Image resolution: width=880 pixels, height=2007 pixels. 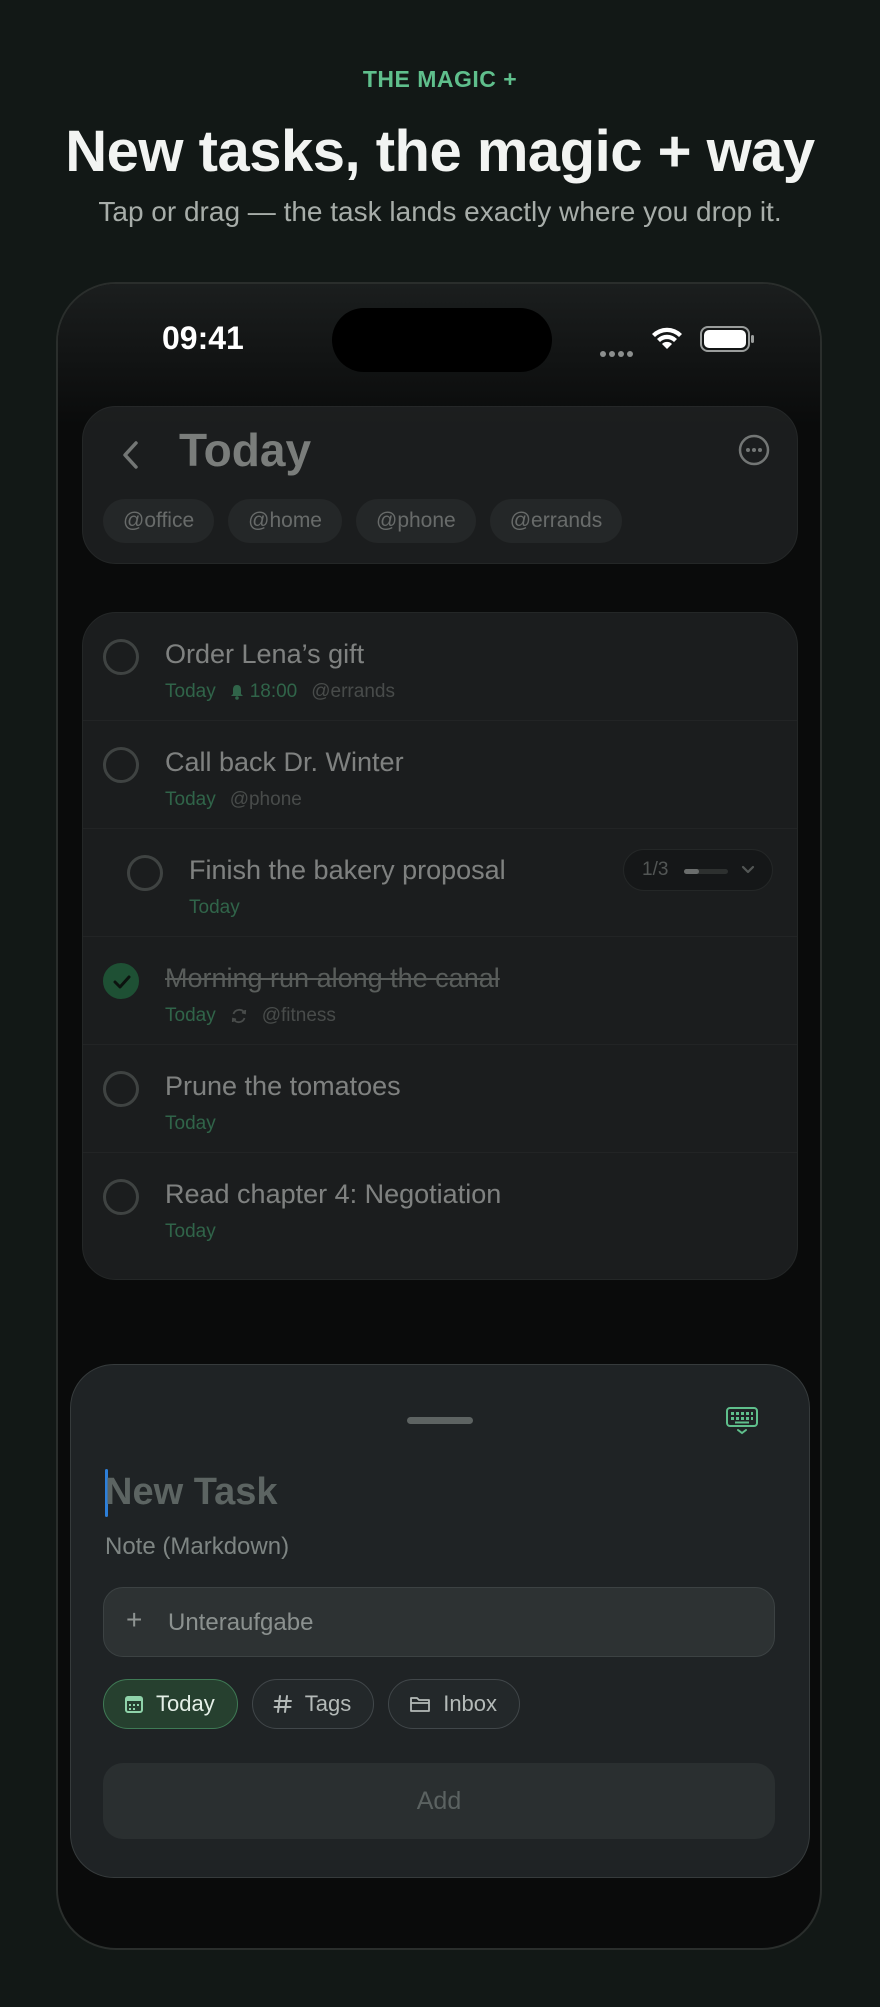 What do you see at coordinates (440, 151) in the screenshot?
I see `hero-headline: New tasks, the magic + way` at bounding box center [440, 151].